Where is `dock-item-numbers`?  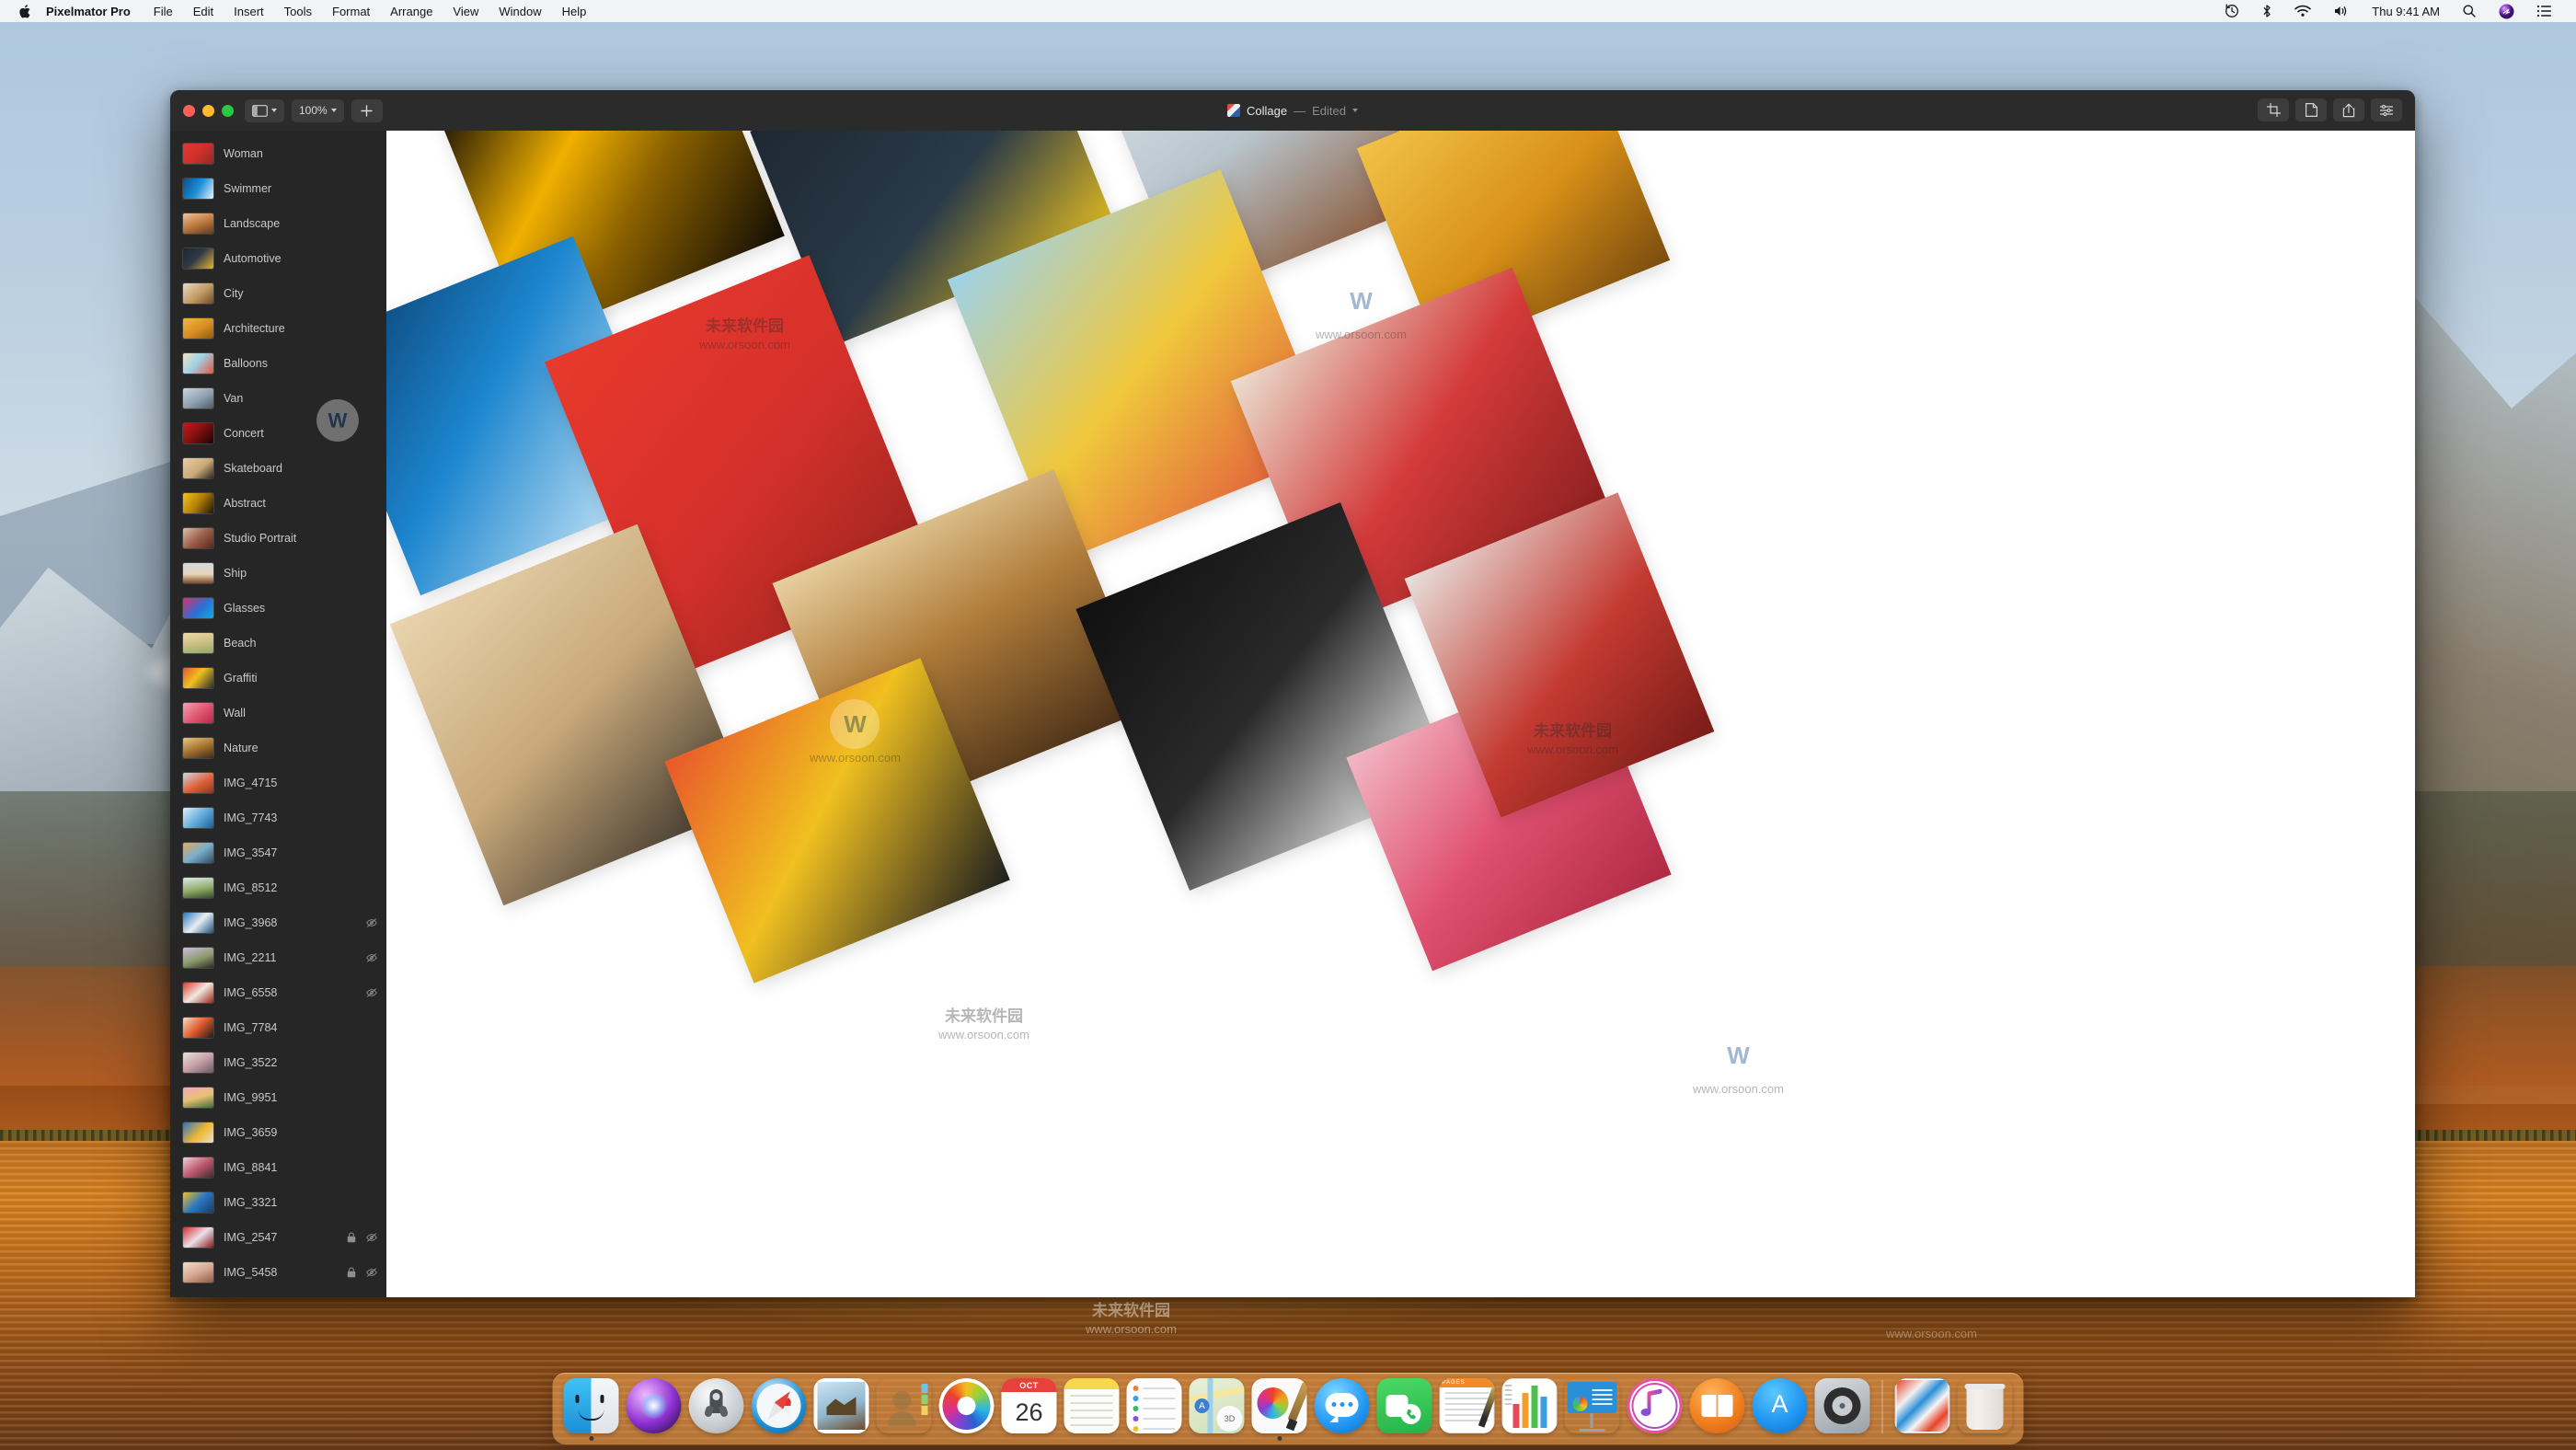 dock-item-numbers is located at coordinates (1530, 1409).